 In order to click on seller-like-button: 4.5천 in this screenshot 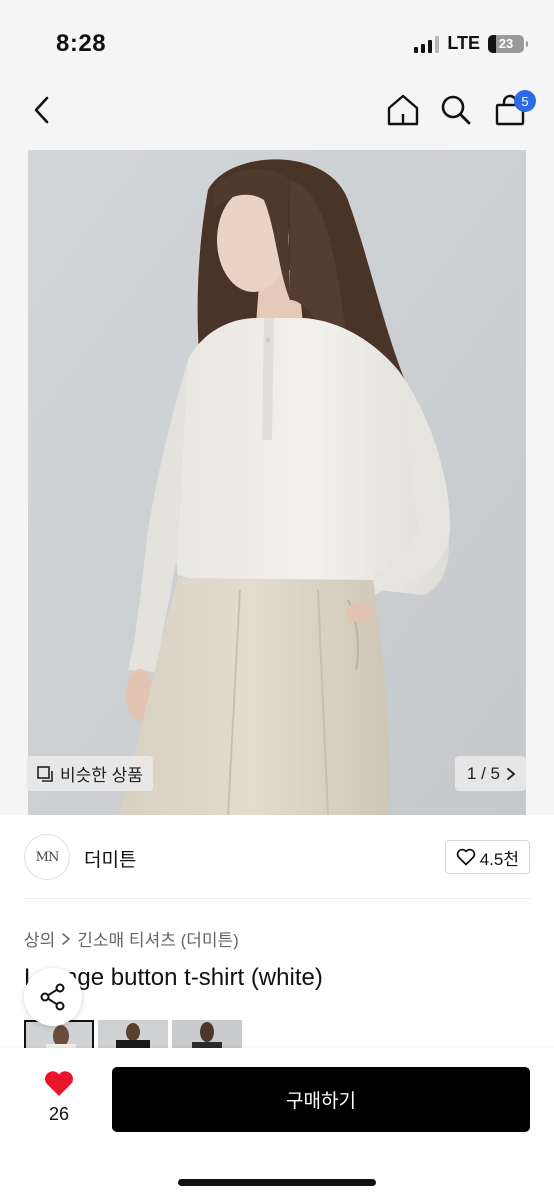, I will do `click(487, 857)`.